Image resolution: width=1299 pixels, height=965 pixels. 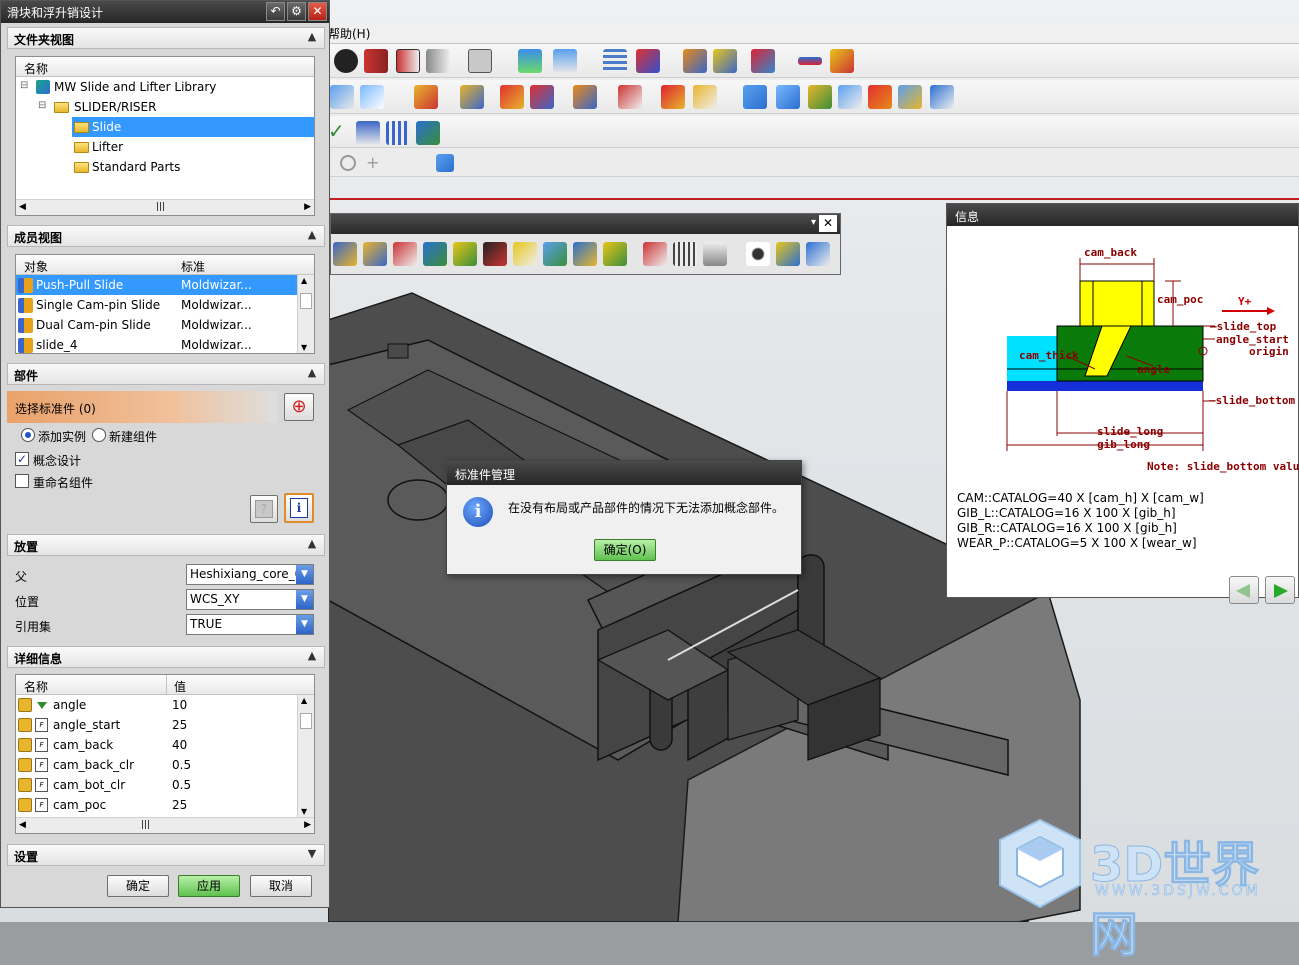 I want to click on tree-node-slider-riser: ⊟ SLIDER/RISER, so click(x=165, y=107).